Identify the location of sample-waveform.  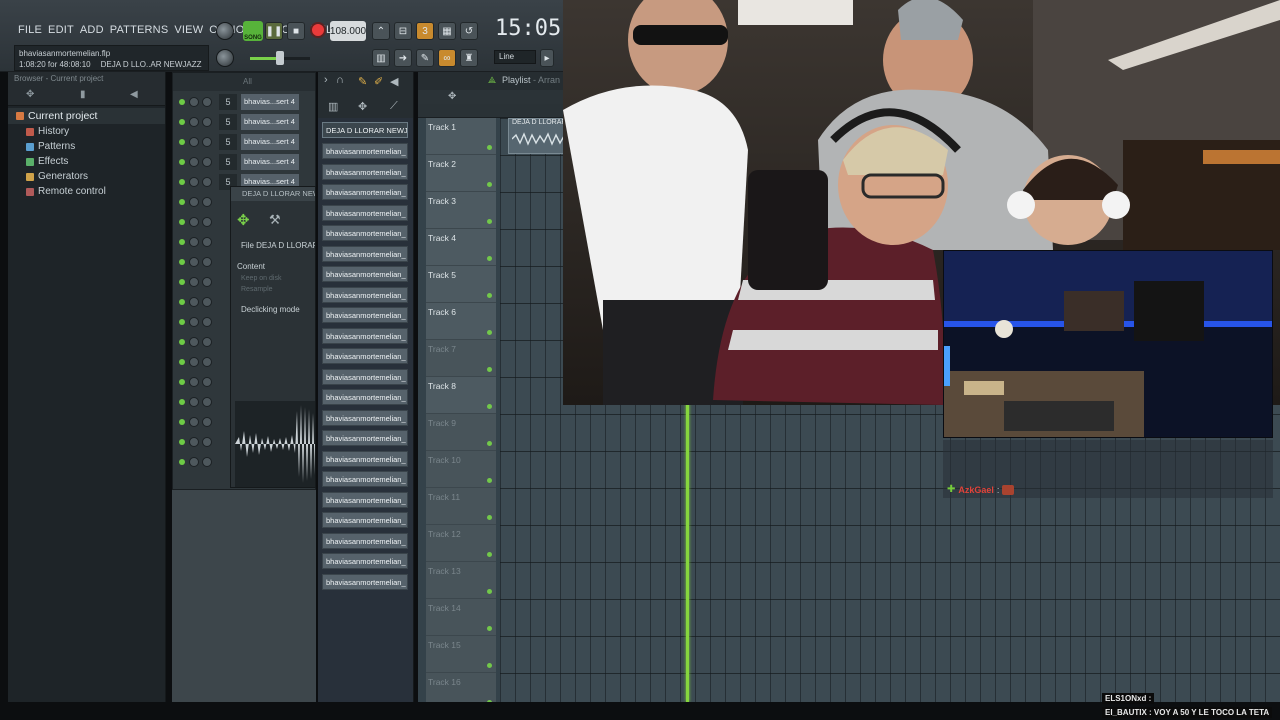
(275, 444).